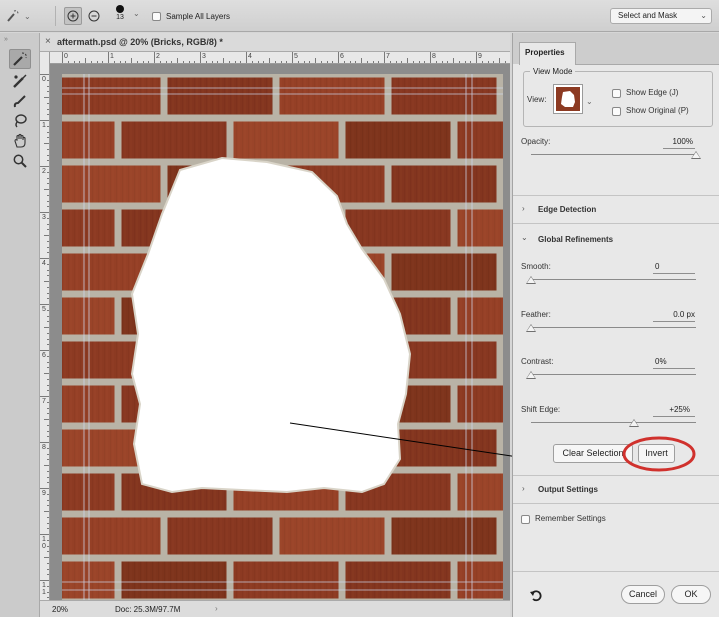 The height and width of the screenshot is (617, 719). I want to click on cancel-button: Cancel, so click(643, 594).